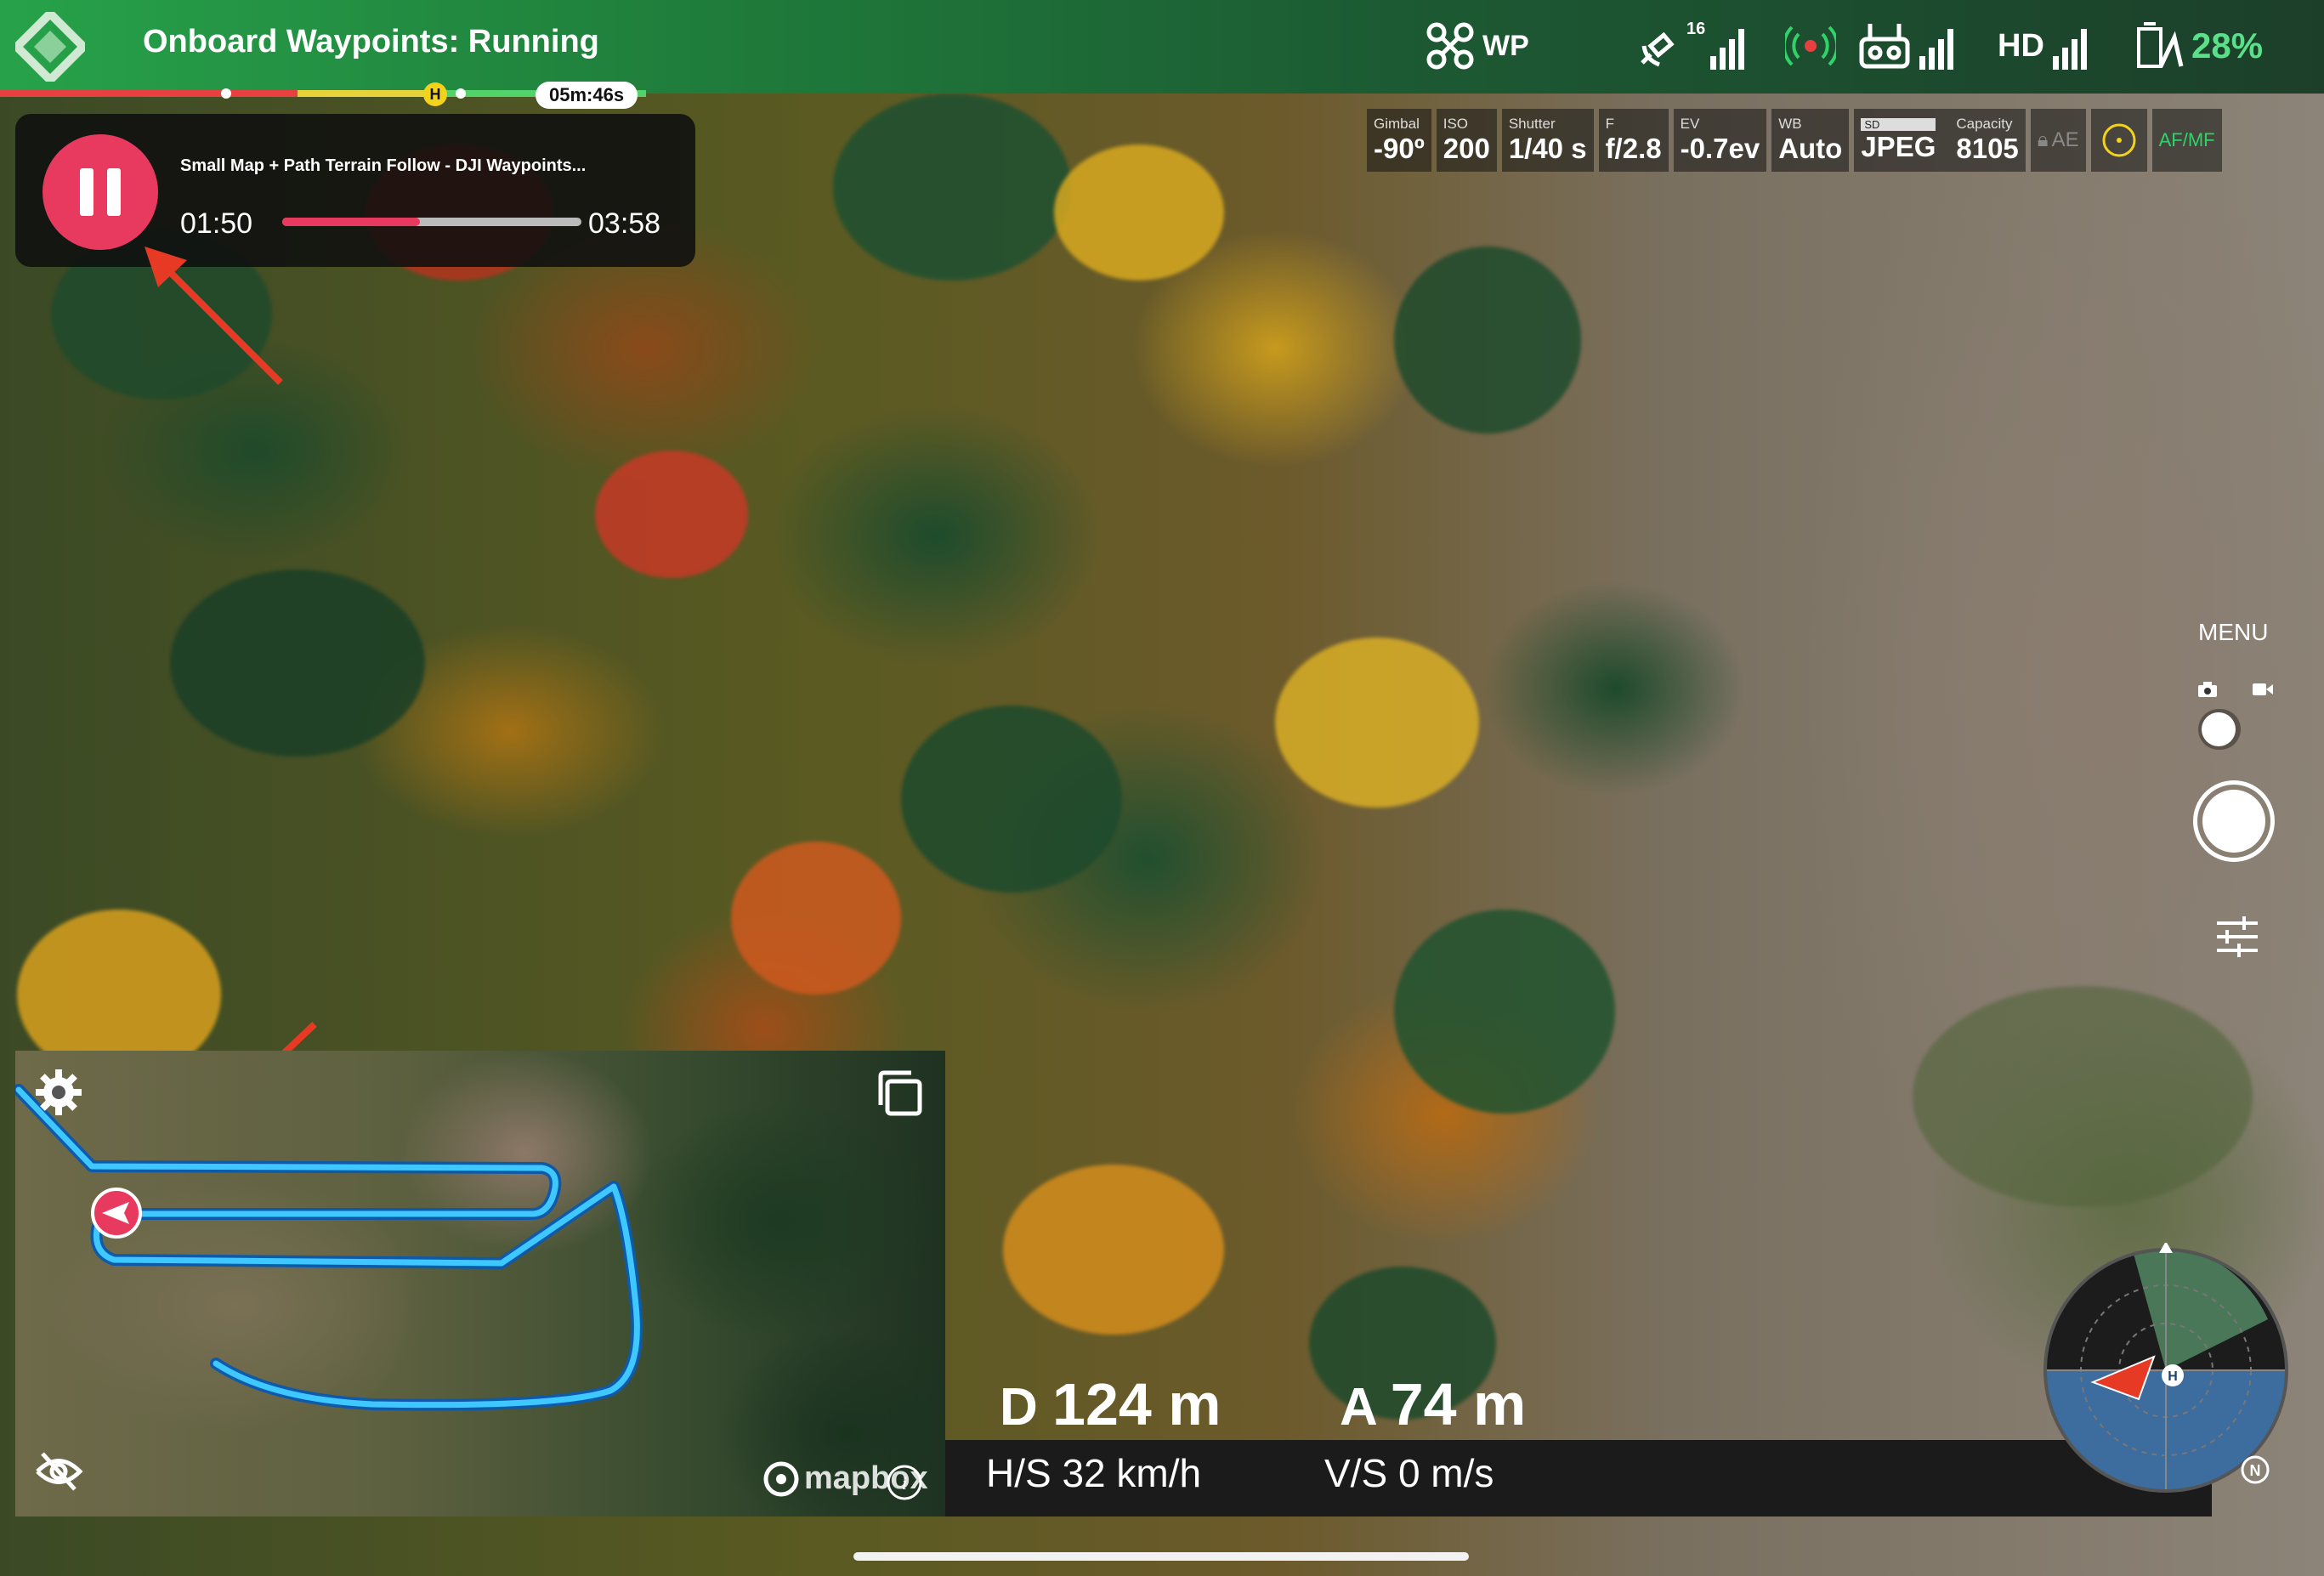 This screenshot has width=2324, height=1576. I want to click on af-mf-label: AF/MF, so click(2186, 139).